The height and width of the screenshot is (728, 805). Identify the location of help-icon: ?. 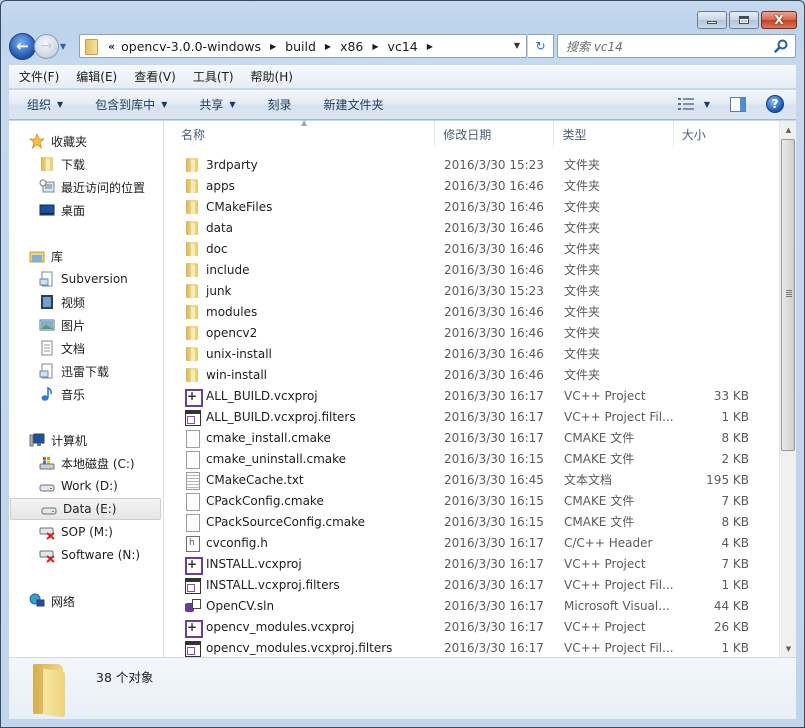
(775, 104).